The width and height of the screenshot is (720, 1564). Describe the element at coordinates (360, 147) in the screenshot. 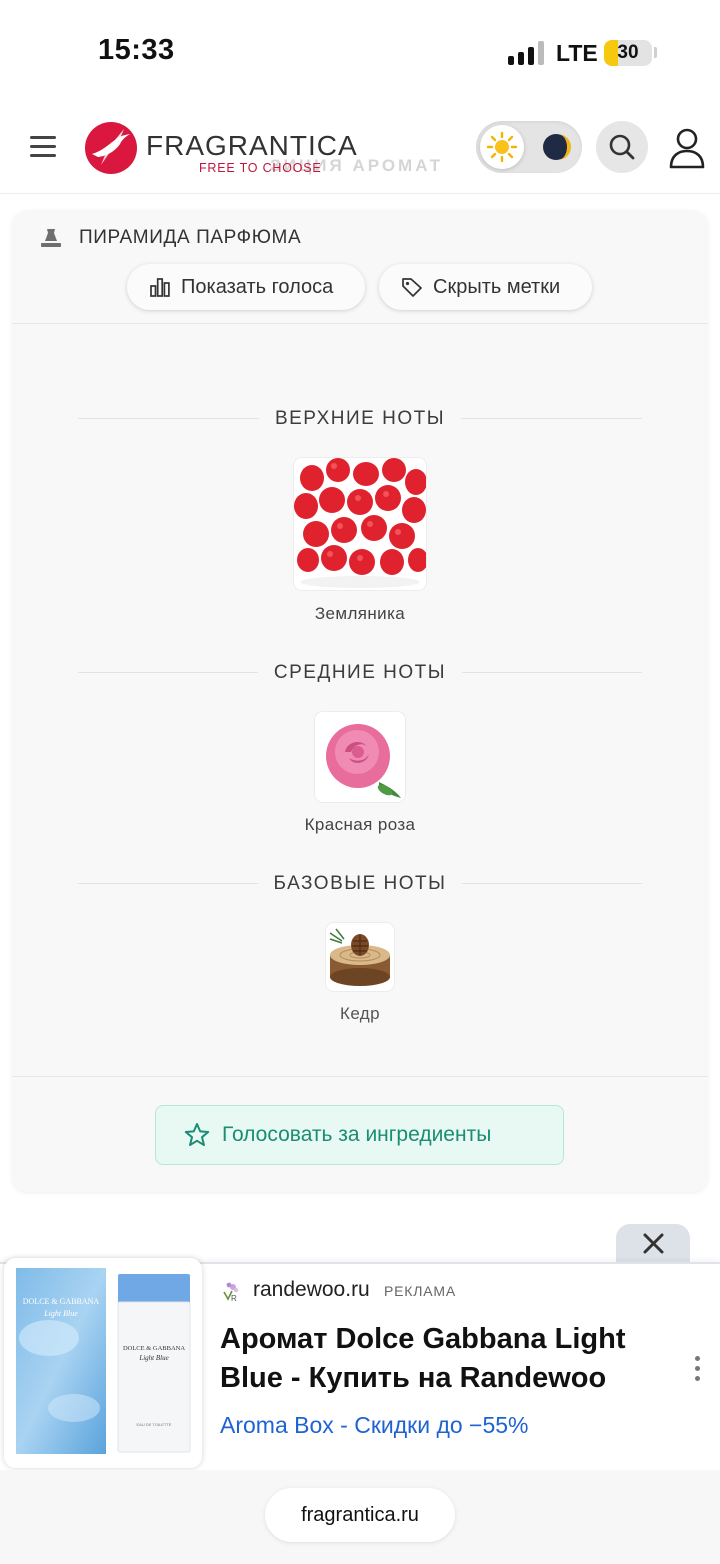

I see `site-header: ЗИЦИЯ АРОМАТ FRAGRANTICA FREE TO CHOOSE` at that location.